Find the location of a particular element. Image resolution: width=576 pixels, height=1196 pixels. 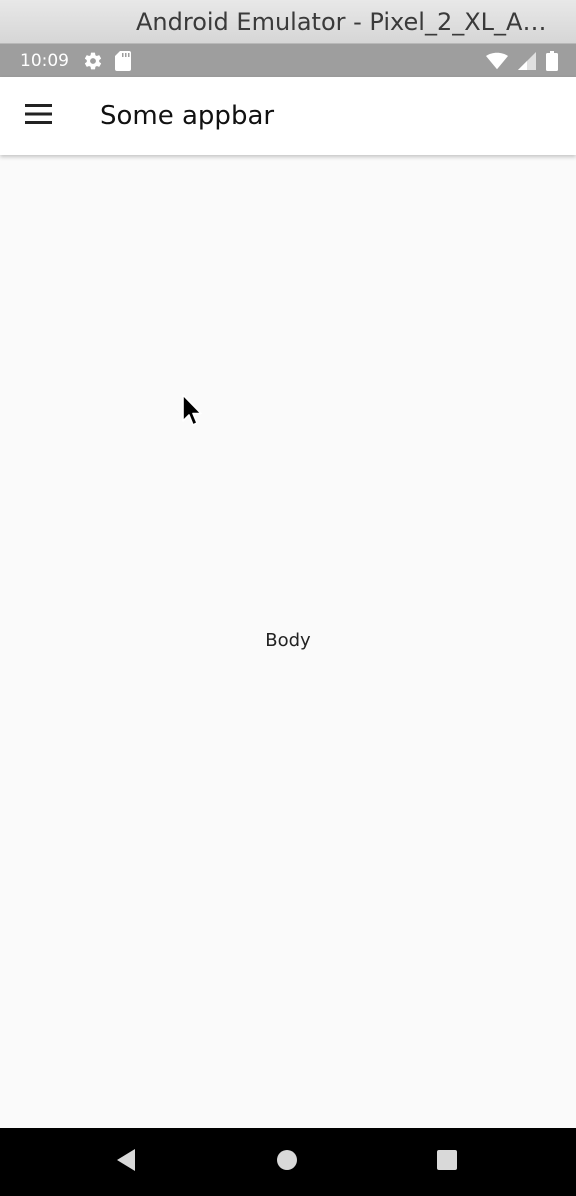

battery-icon is located at coordinates (552, 60).